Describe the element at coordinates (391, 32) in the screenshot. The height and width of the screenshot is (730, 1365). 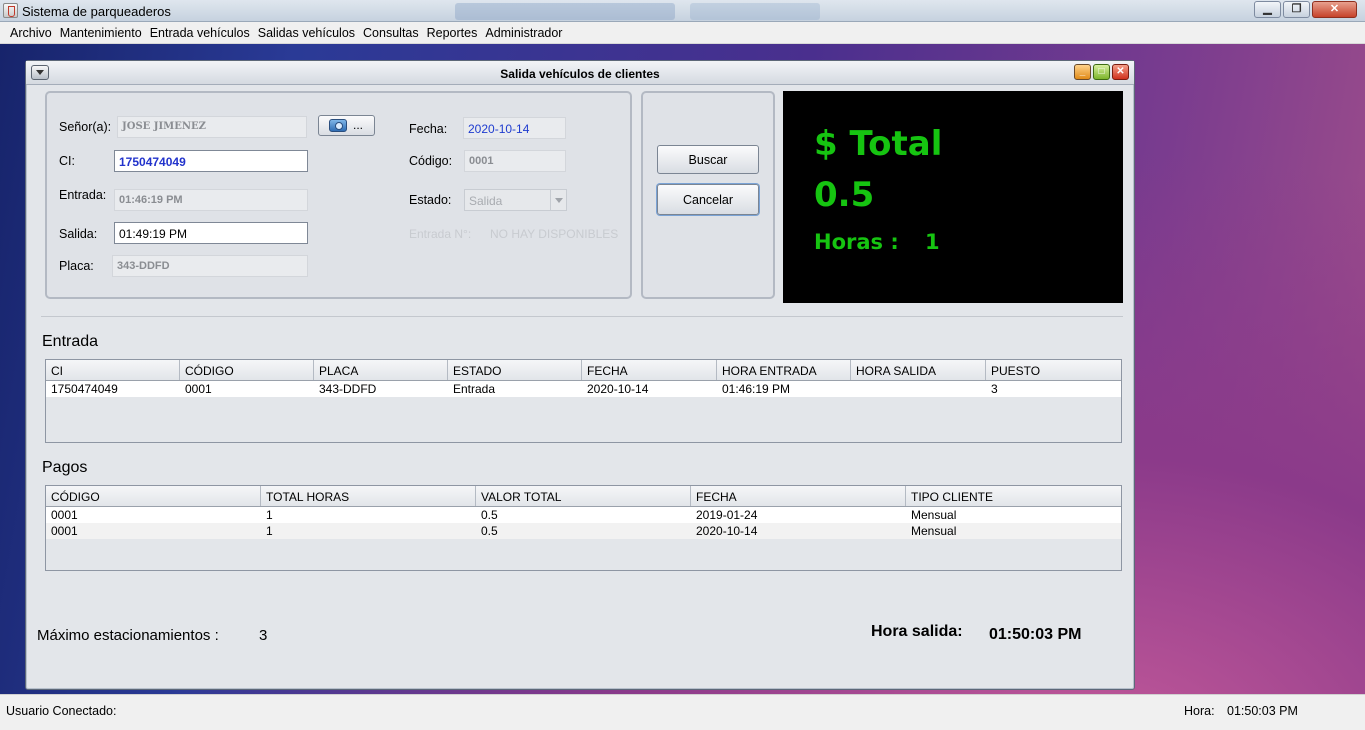
I see `menu-consultas: Consultas` at that location.